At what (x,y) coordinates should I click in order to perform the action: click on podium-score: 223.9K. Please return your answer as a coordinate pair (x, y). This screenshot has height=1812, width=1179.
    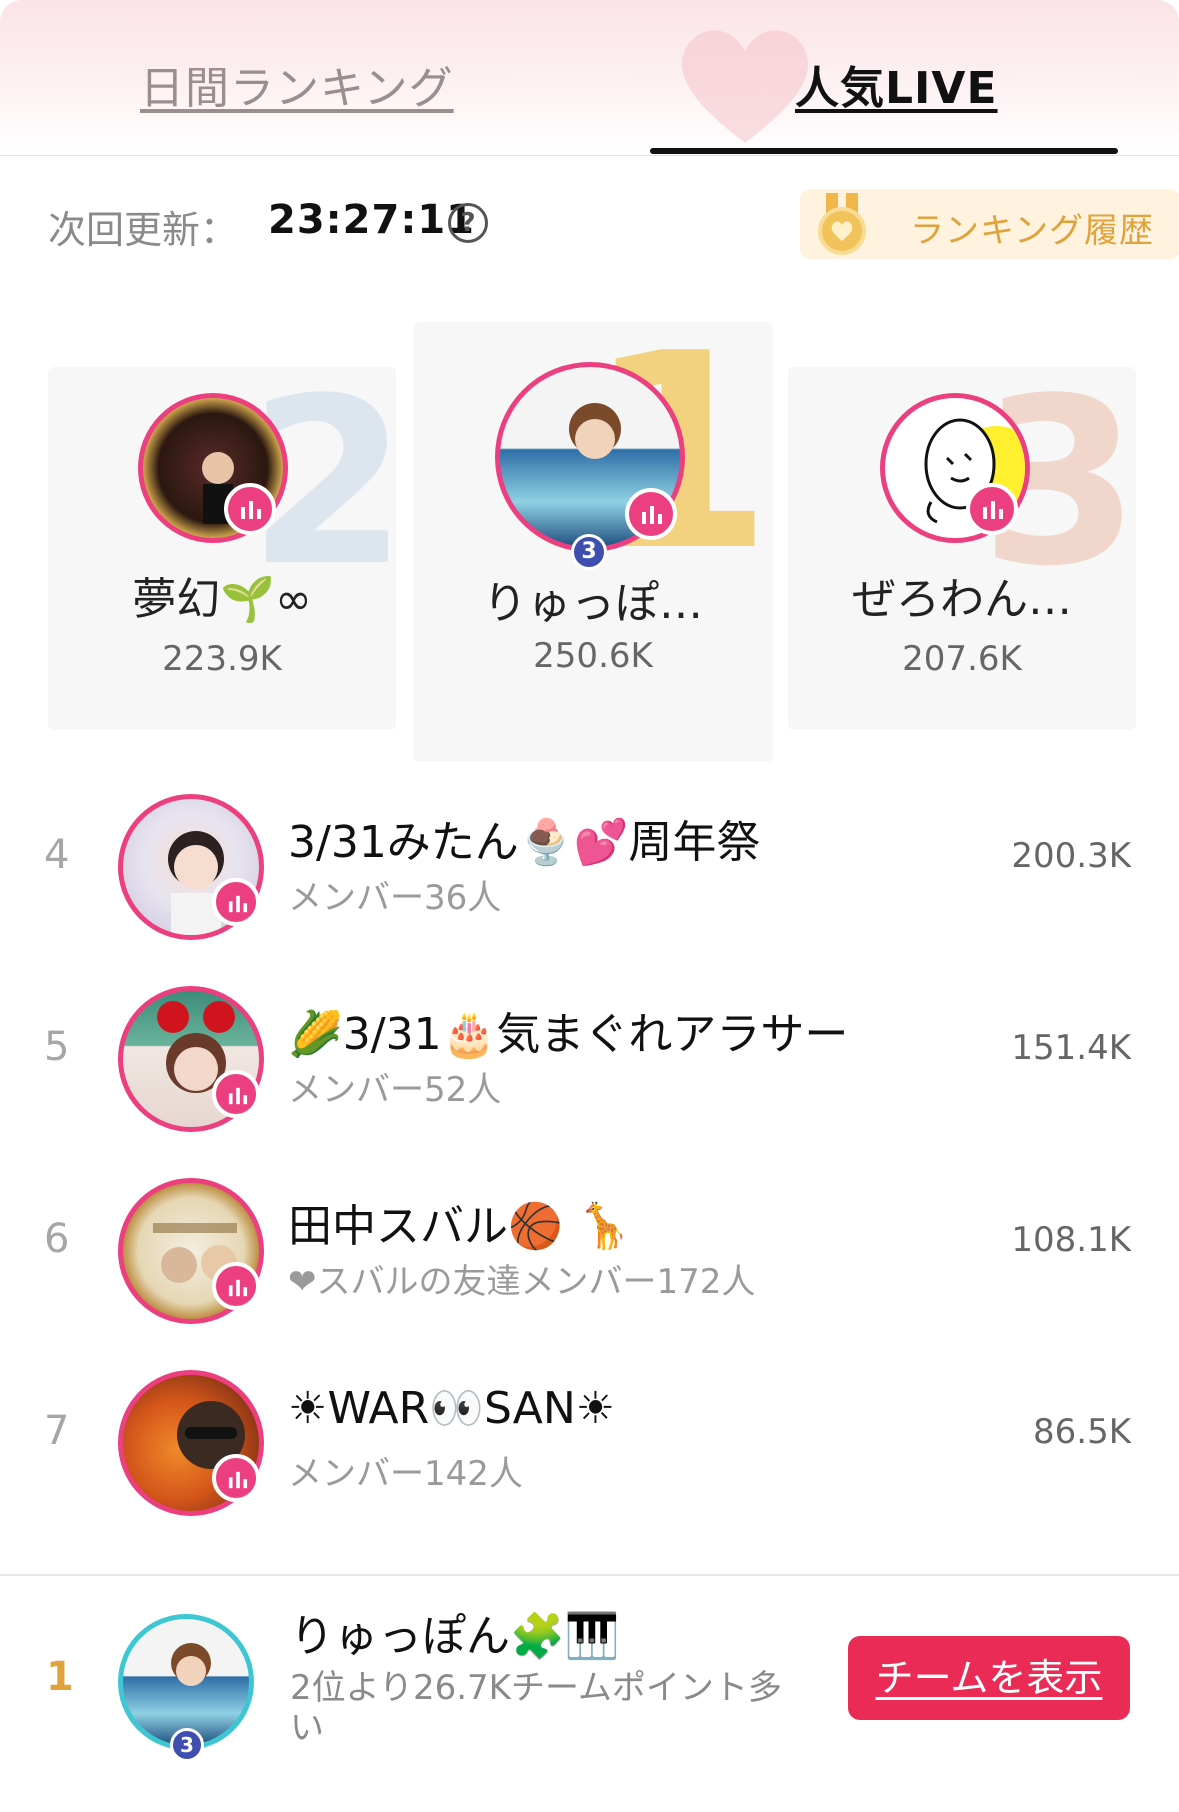
    Looking at the image, I should click on (222, 659).